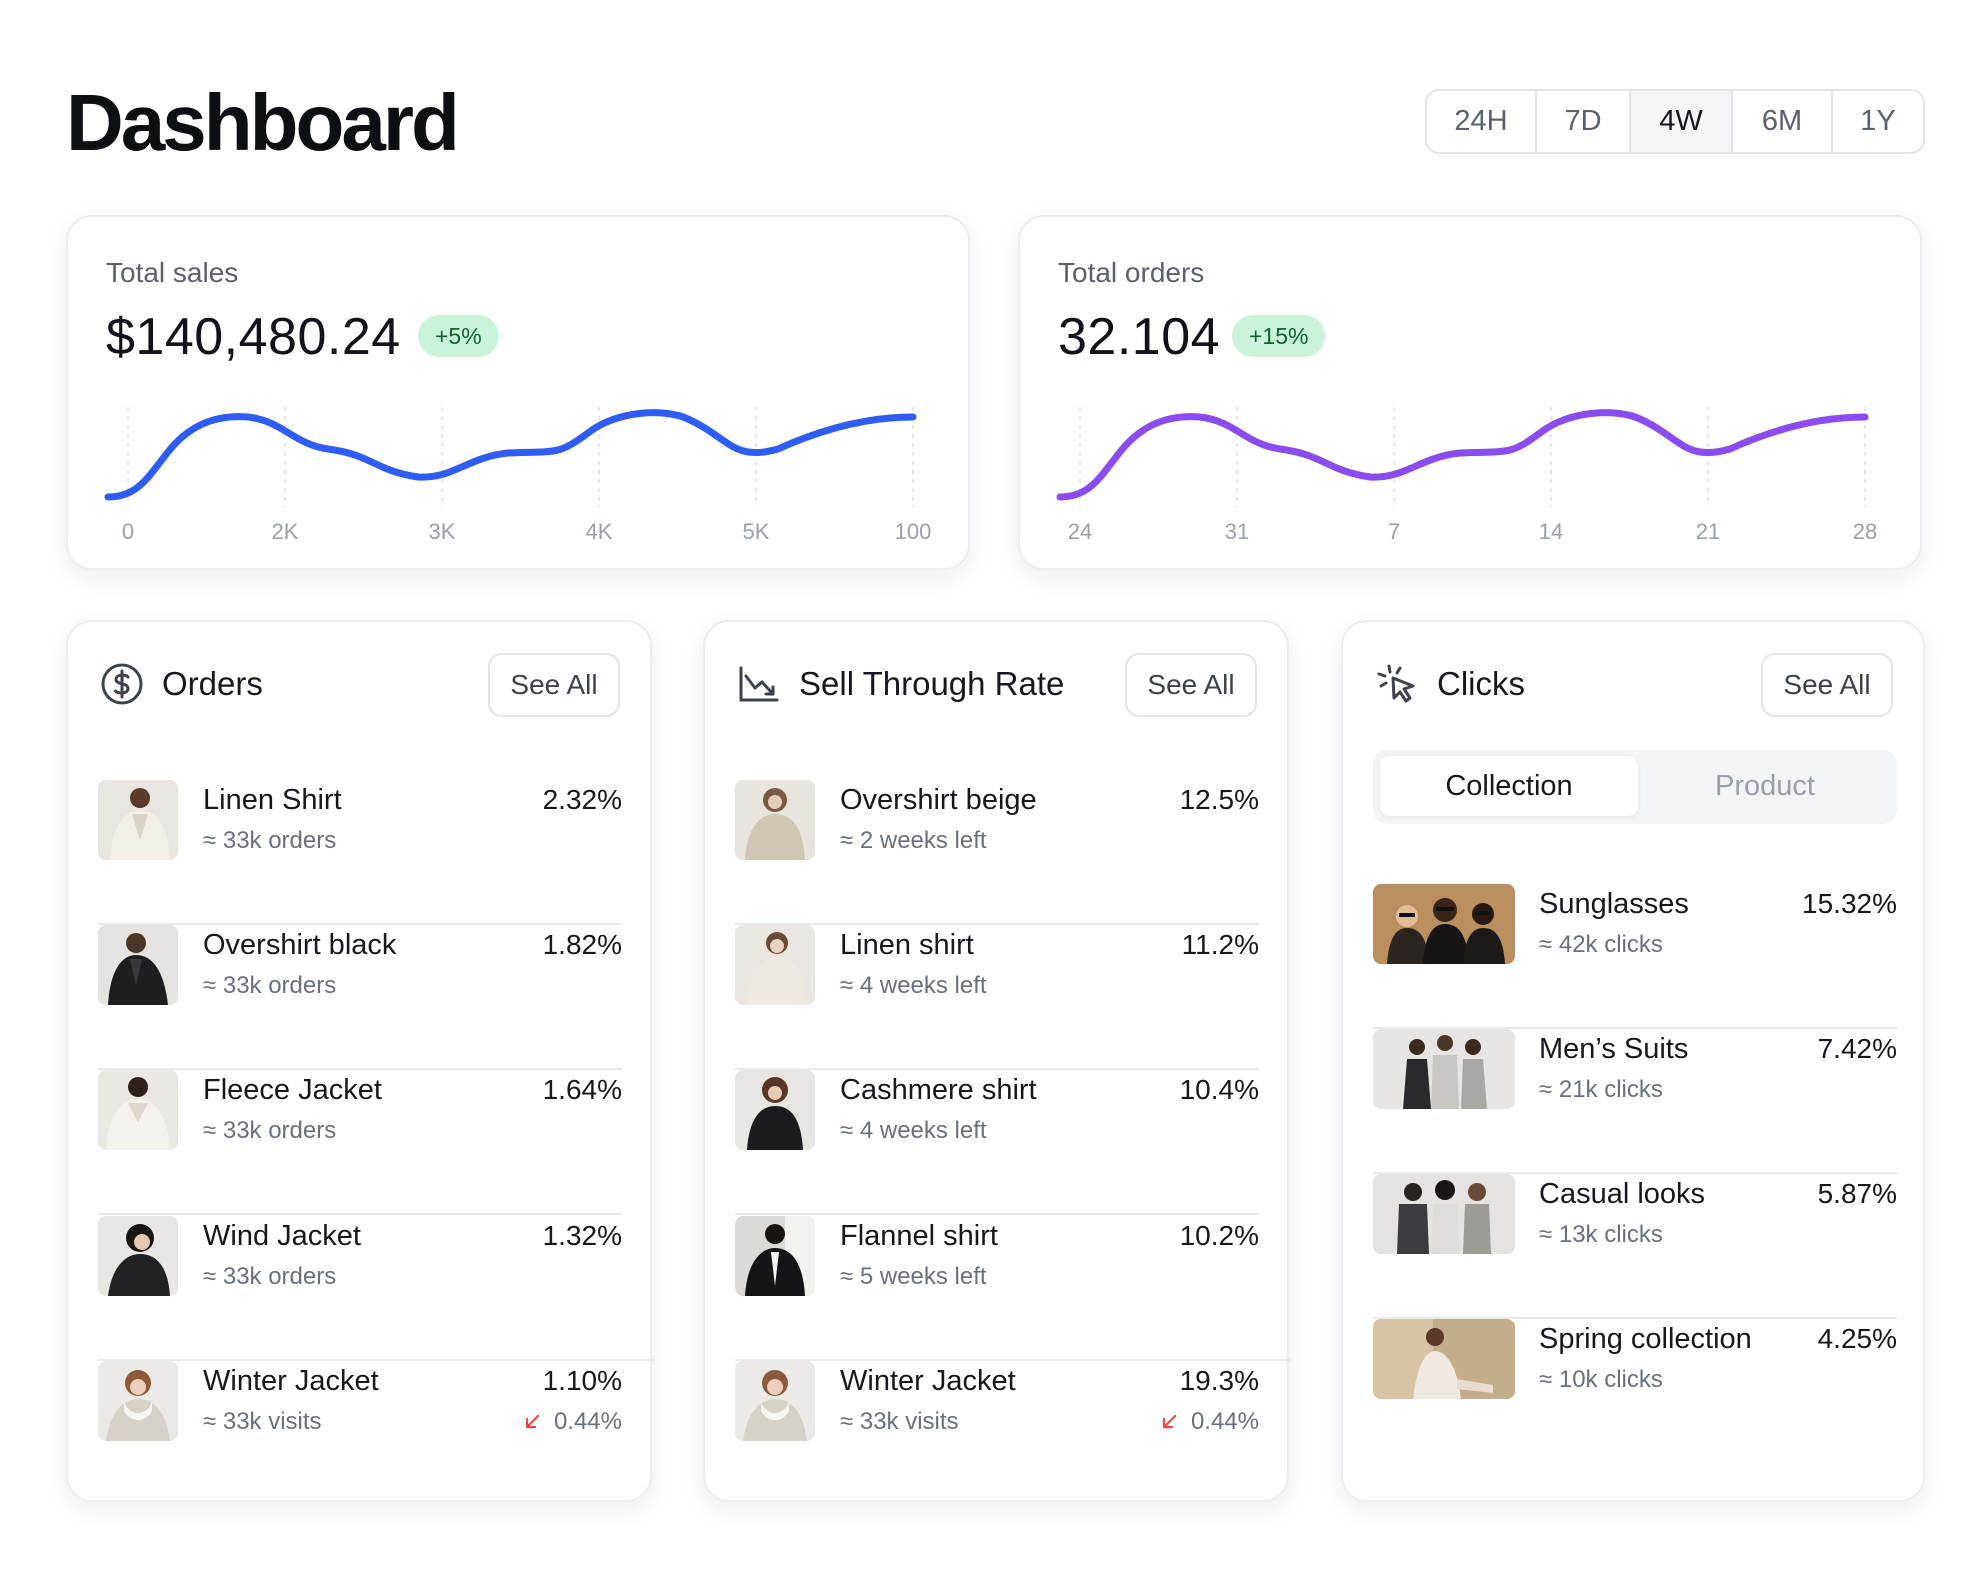 The image size is (1984, 1580). I want to click on list-item: Winter Jacket ≈ 33k visits 1.10% 0.44%, so click(360, 1433).